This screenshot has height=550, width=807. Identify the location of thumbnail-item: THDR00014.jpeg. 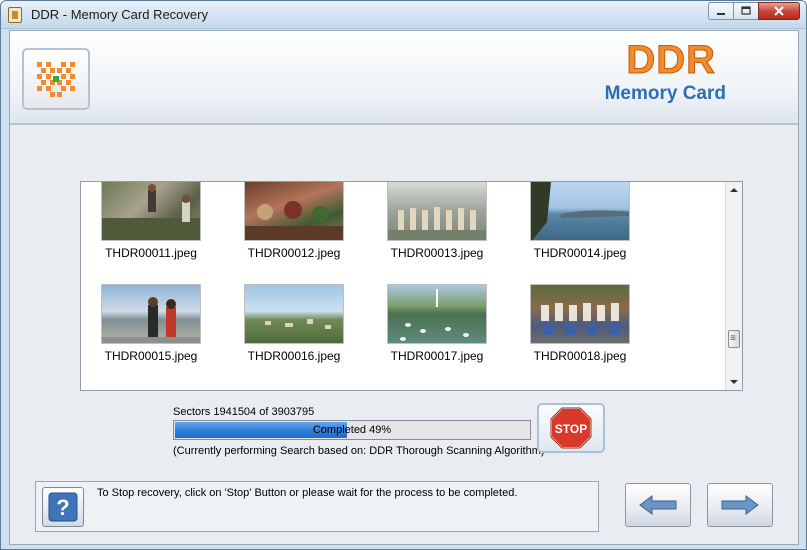
(580, 221).